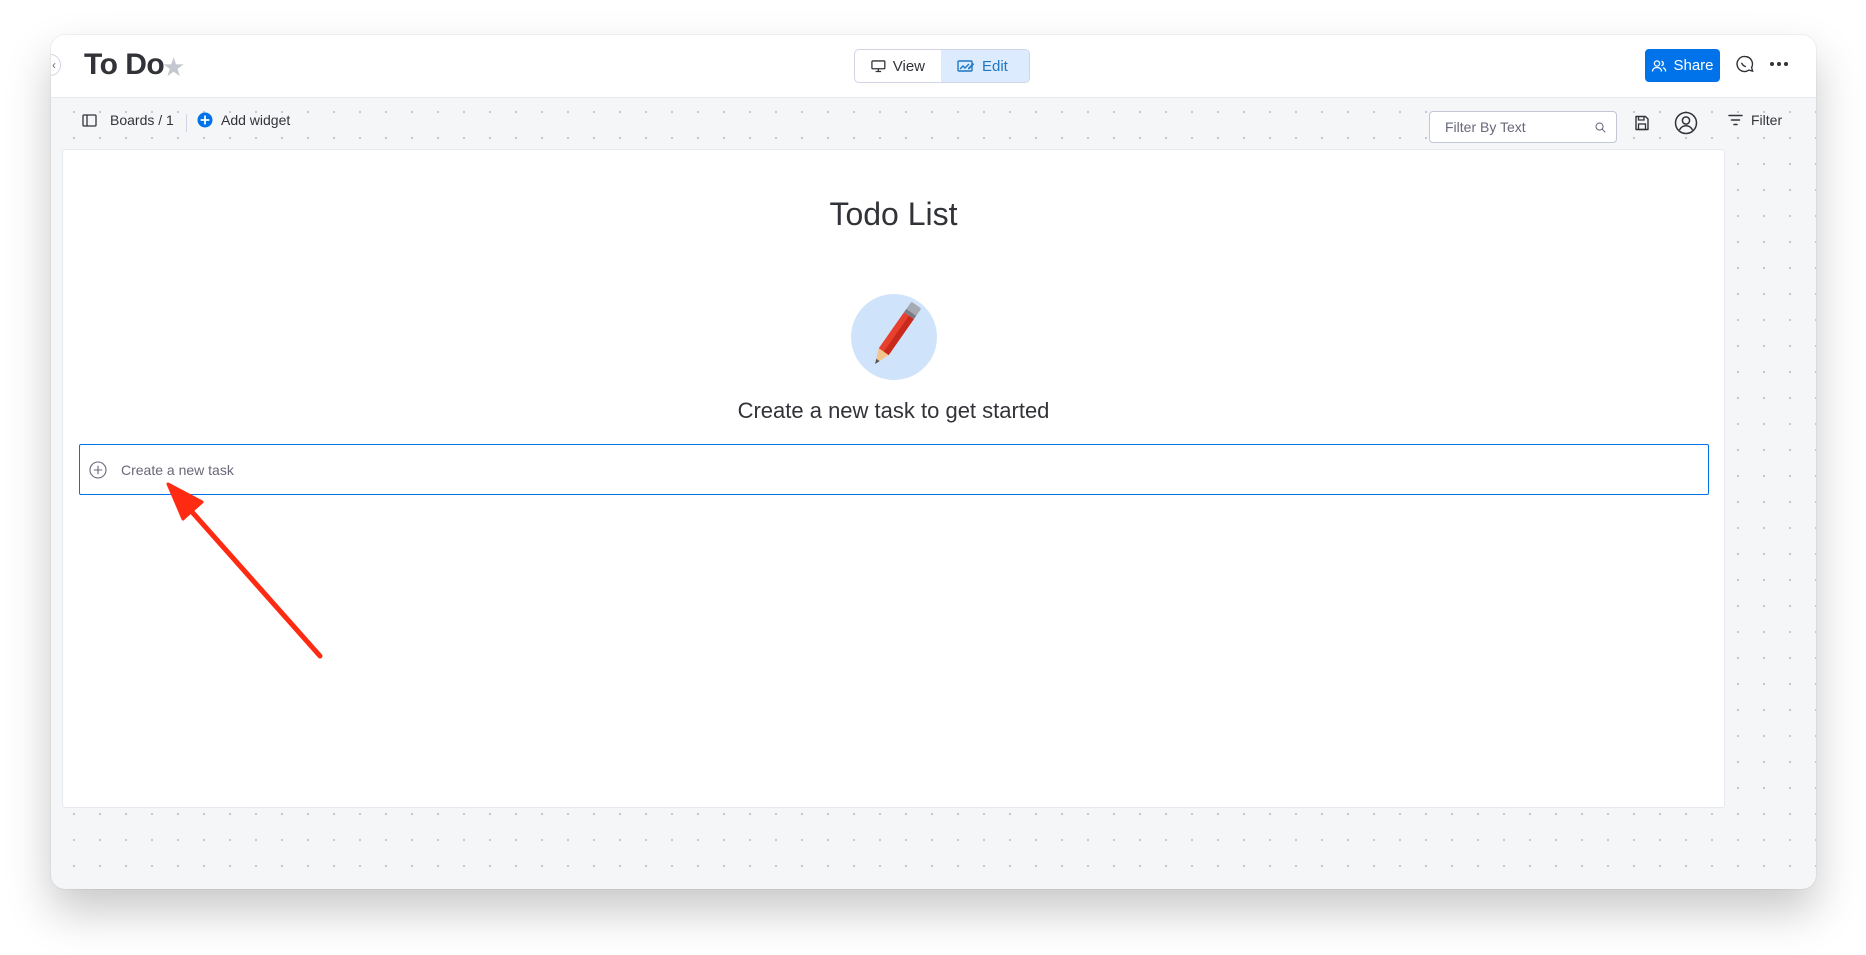 This screenshot has width=1866, height=955. What do you see at coordinates (1642, 123) in the screenshot?
I see `save-icon` at bounding box center [1642, 123].